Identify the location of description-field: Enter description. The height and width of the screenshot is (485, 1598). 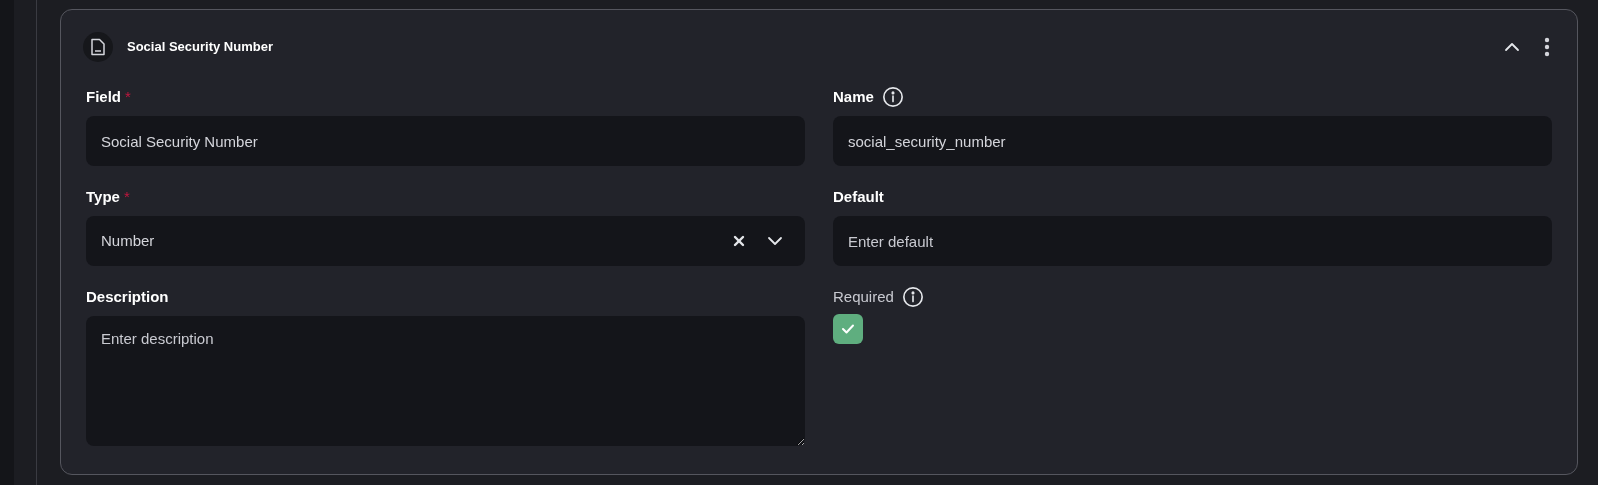
(445, 381).